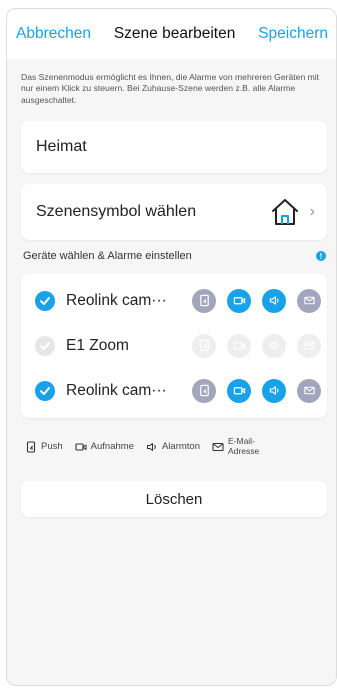  Describe the element at coordinates (284, 212) in the screenshot. I see `house-icon` at that location.